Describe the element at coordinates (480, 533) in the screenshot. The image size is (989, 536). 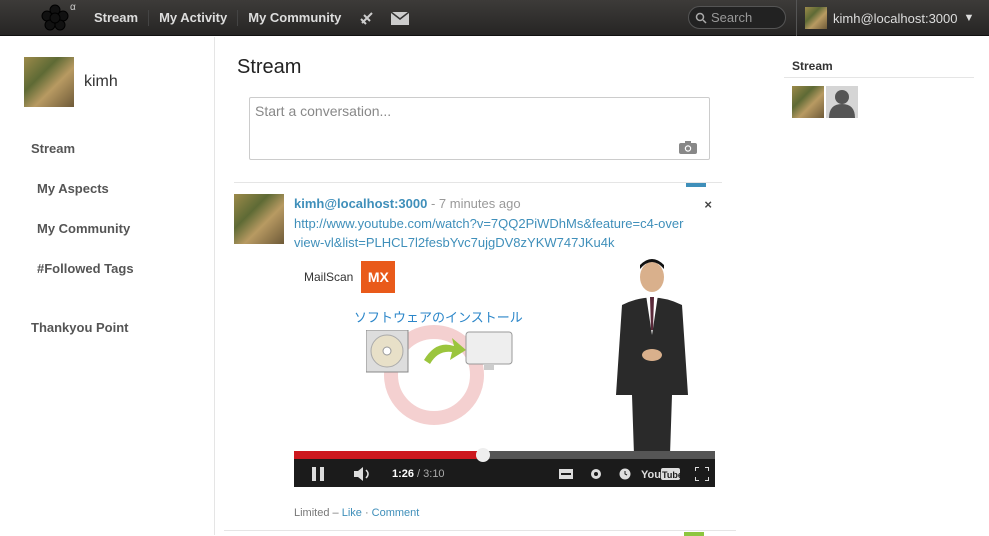
I see `next-stream-post` at that location.